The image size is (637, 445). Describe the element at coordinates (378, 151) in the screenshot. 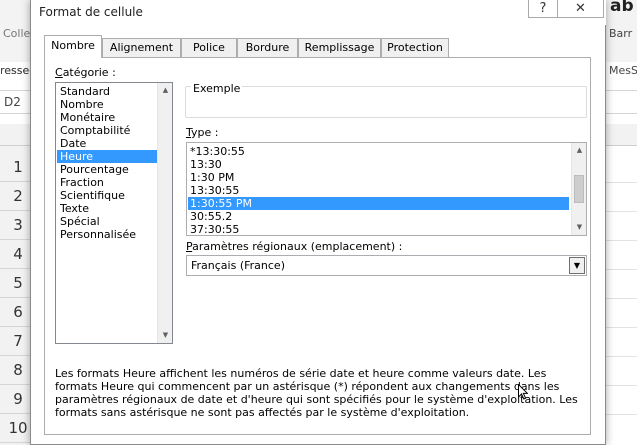

I see `type-item: *13:30:55` at that location.